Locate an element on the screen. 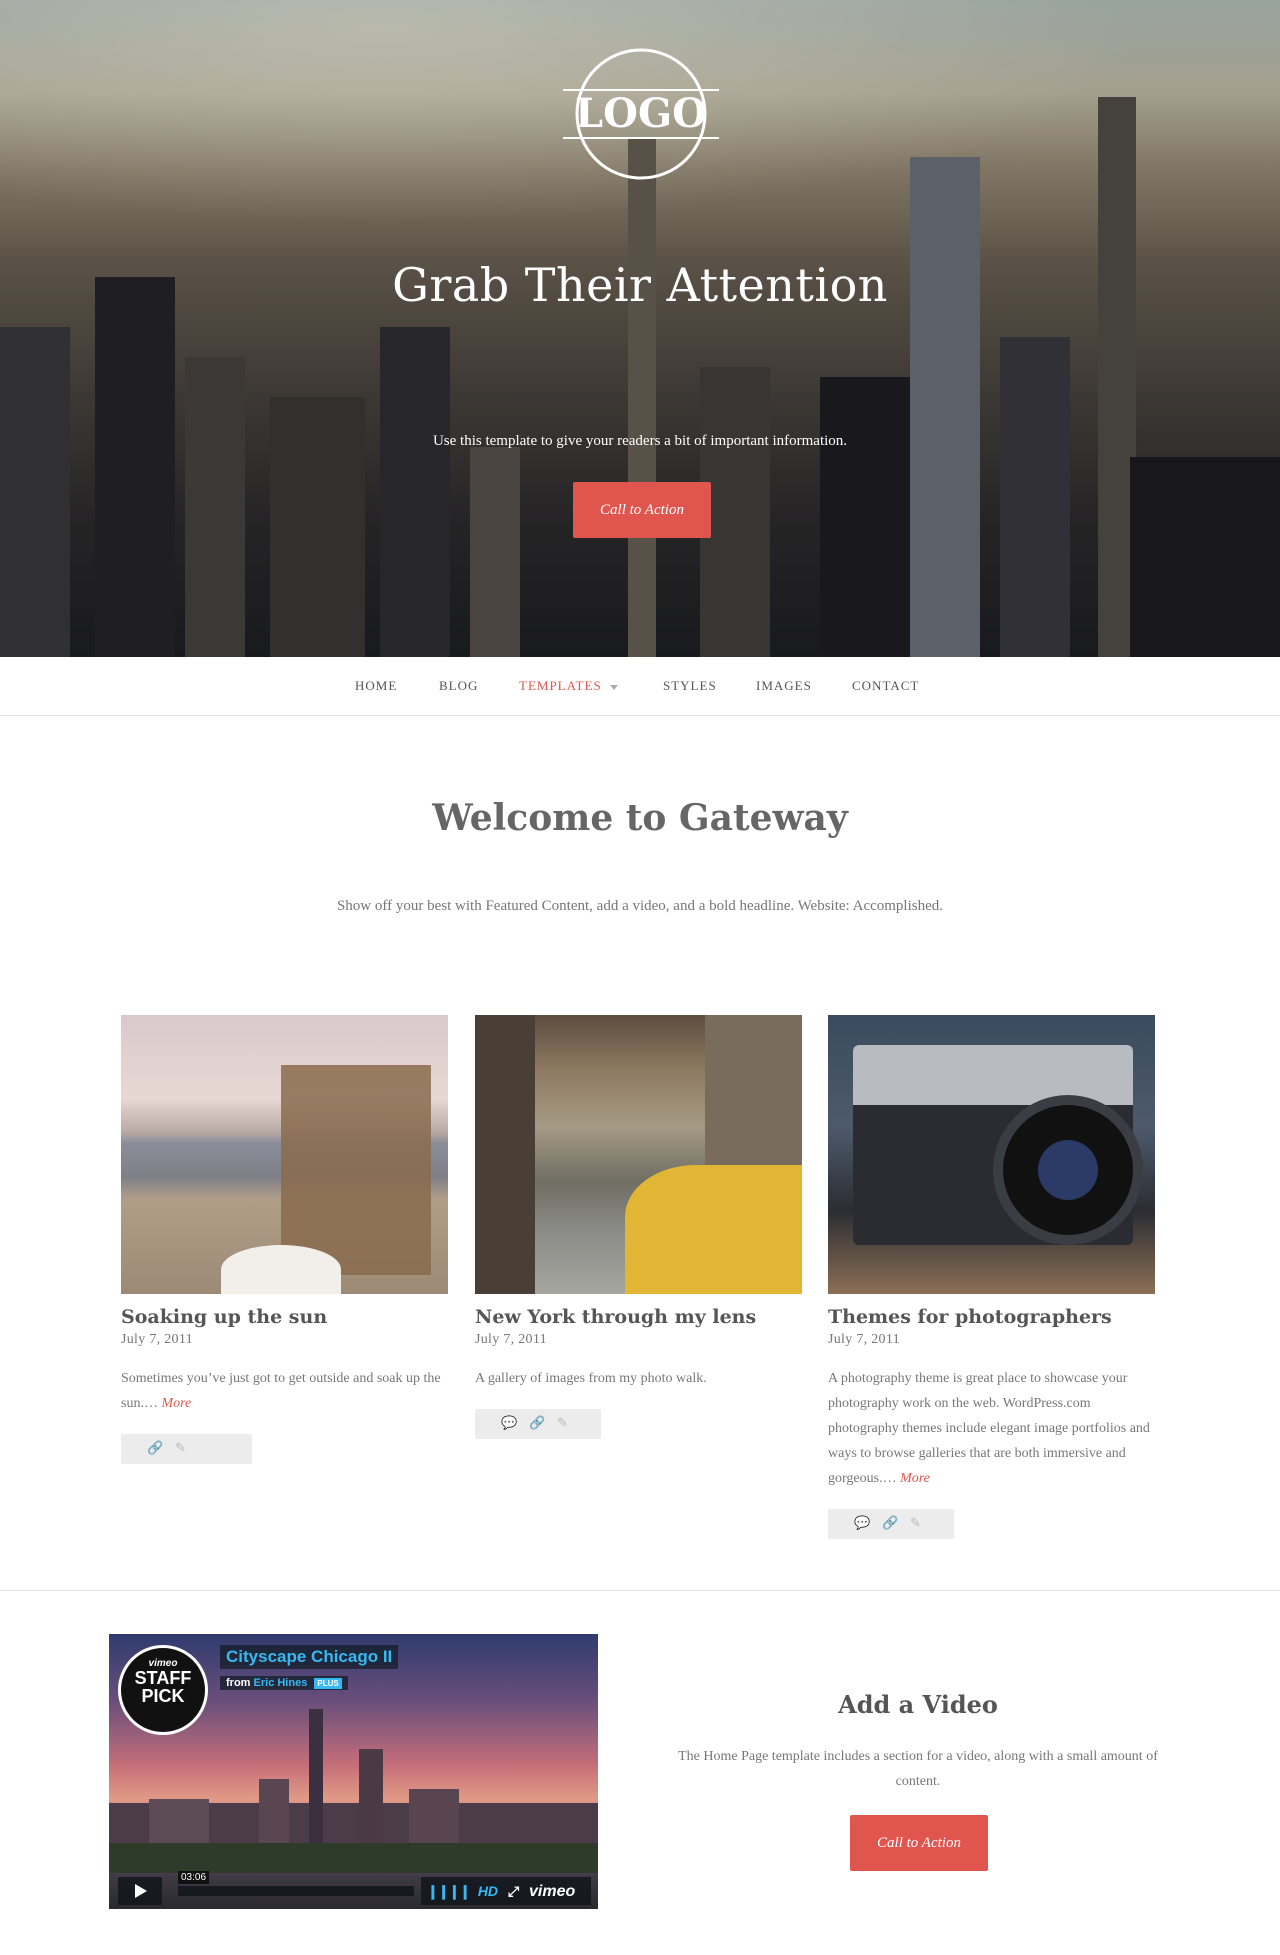 This screenshot has width=1280, height=1955. post-title: New York through my lens is located at coordinates (638, 1317).